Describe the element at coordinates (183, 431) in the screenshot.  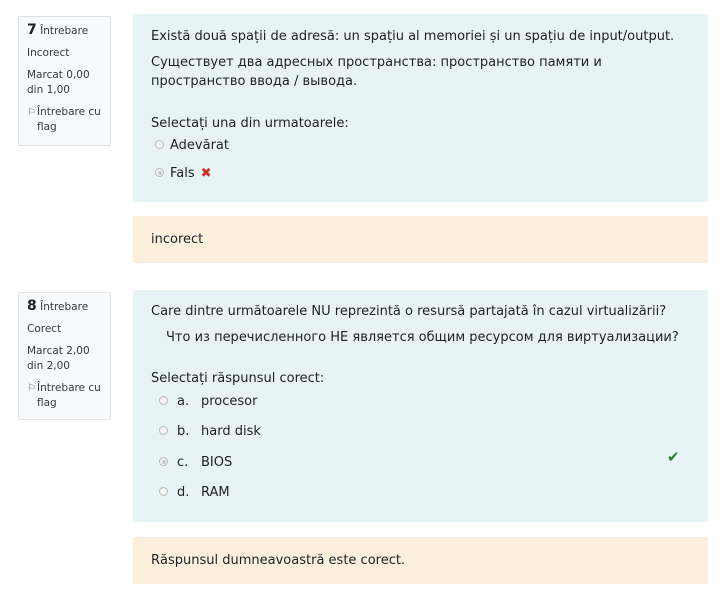
I see `option-letter: b.` at that location.